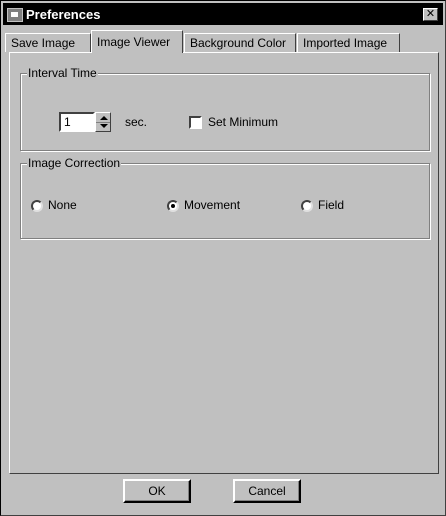 This screenshot has height=516, width=446. What do you see at coordinates (63, 14) in the screenshot?
I see `window-title: Preferences` at bounding box center [63, 14].